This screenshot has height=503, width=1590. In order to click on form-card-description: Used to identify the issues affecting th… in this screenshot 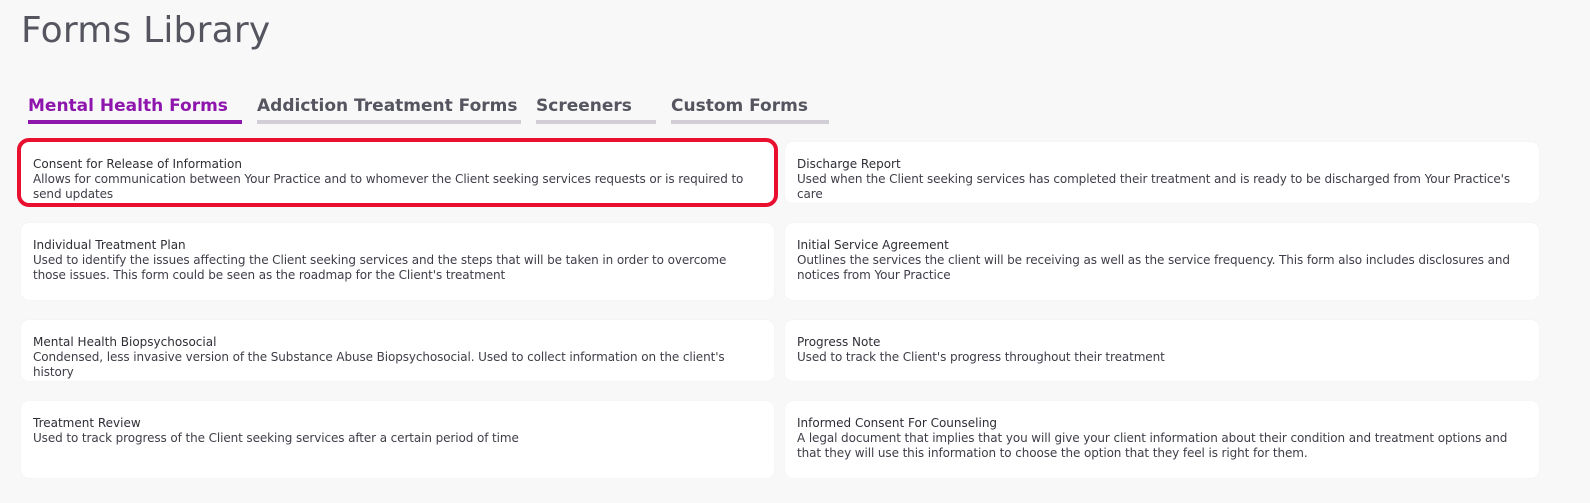, I will do `click(380, 267)`.